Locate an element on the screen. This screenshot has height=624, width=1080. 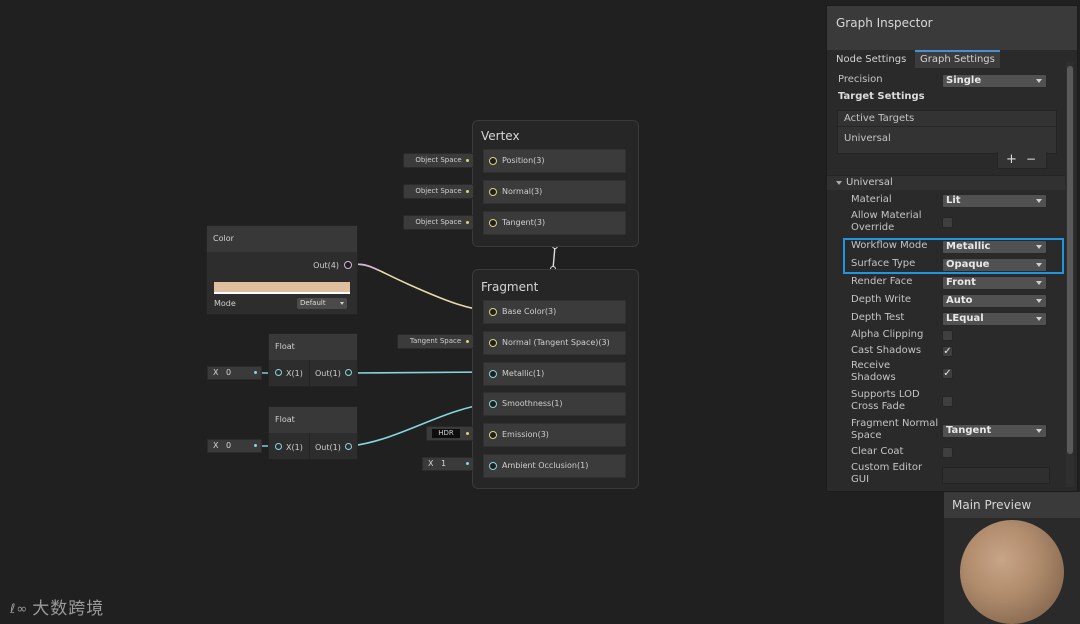
float-node-title: Float is located at coordinates (313, 420).